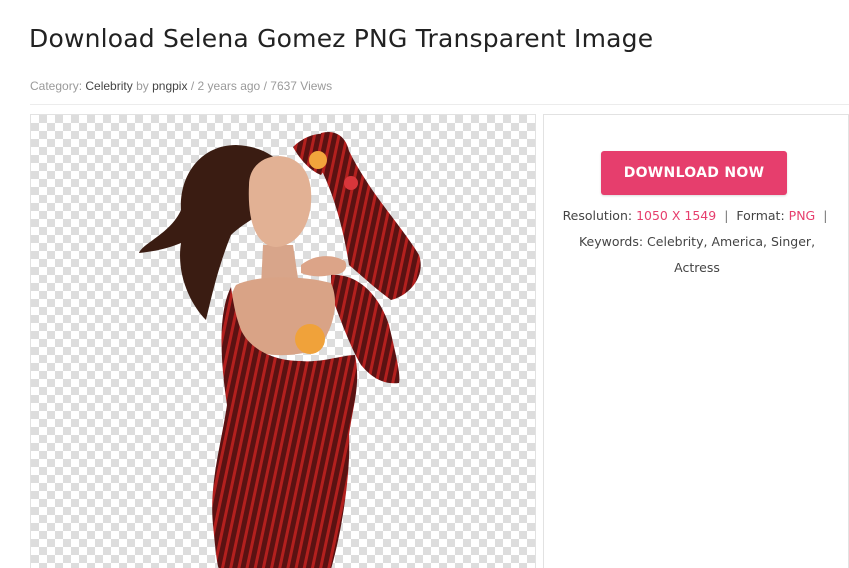 The image size is (849, 568). I want to click on details-line-2: Keywords: Celebrity, America, Singer,, so click(697, 241).